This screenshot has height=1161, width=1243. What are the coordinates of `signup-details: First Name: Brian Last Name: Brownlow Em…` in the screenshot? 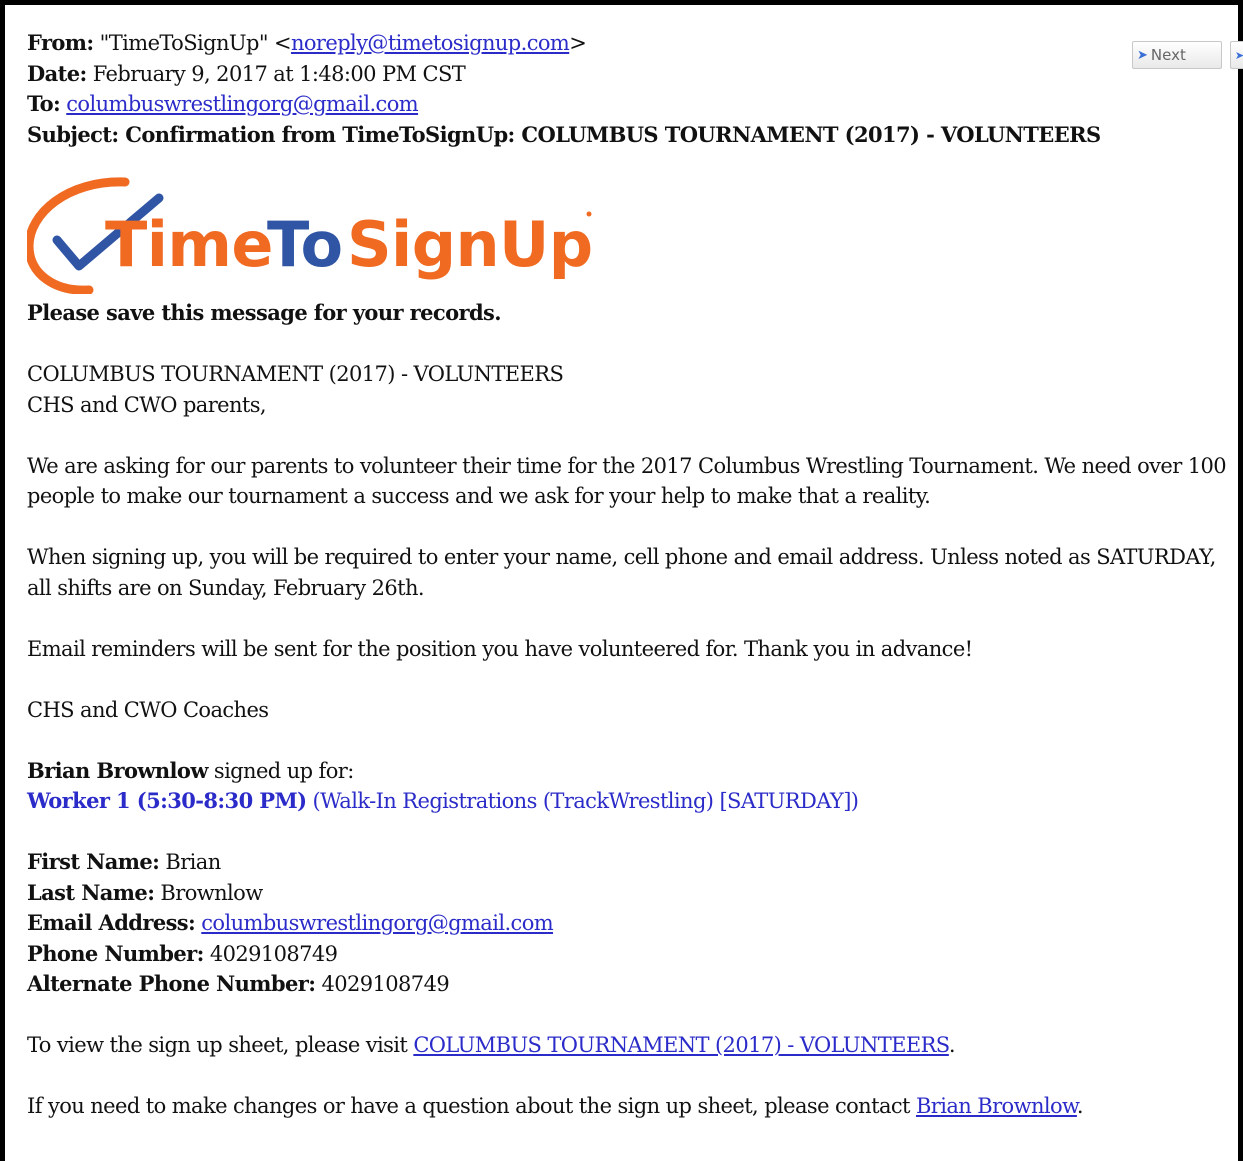 It's located at (627, 923).